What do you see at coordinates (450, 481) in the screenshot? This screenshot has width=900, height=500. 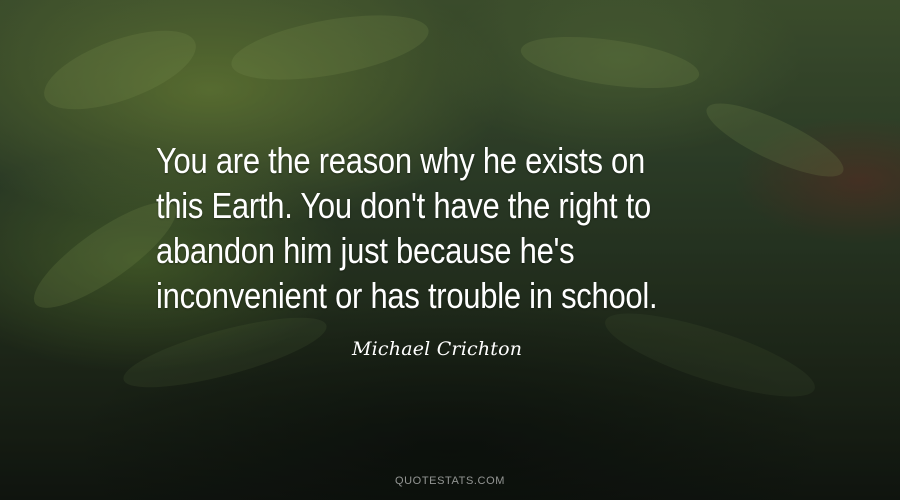 I see `site-watermark: QUOTESTATS.COM` at bounding box center [450, 481].